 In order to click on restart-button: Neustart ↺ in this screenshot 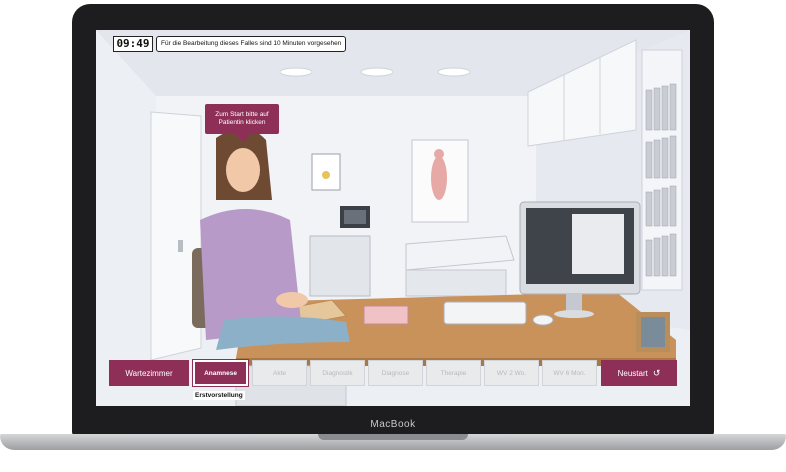, I will do `click(639, 373)`.